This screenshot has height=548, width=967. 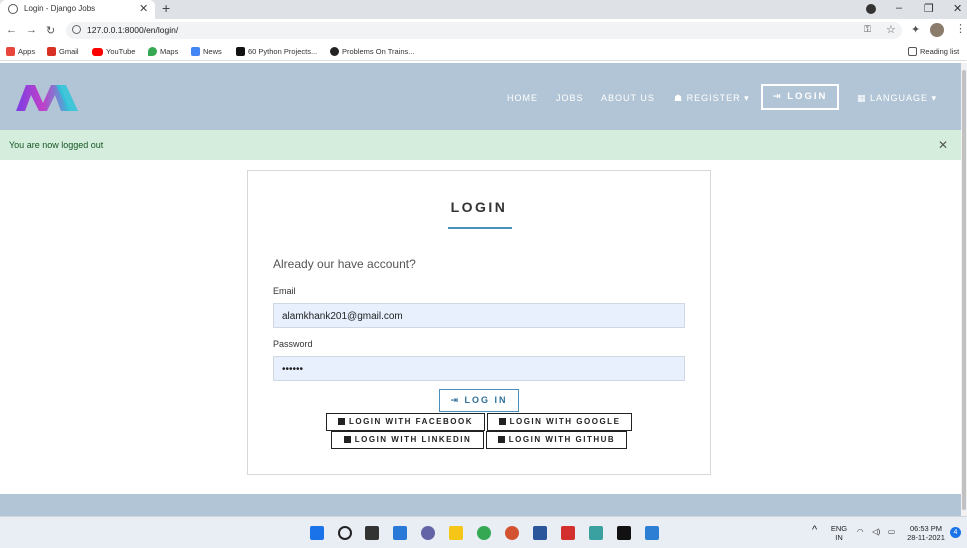 What do you see at coordinates (400, 533) in the screenshot?
I see `widgets-icon` at bounding box center [400, 533].